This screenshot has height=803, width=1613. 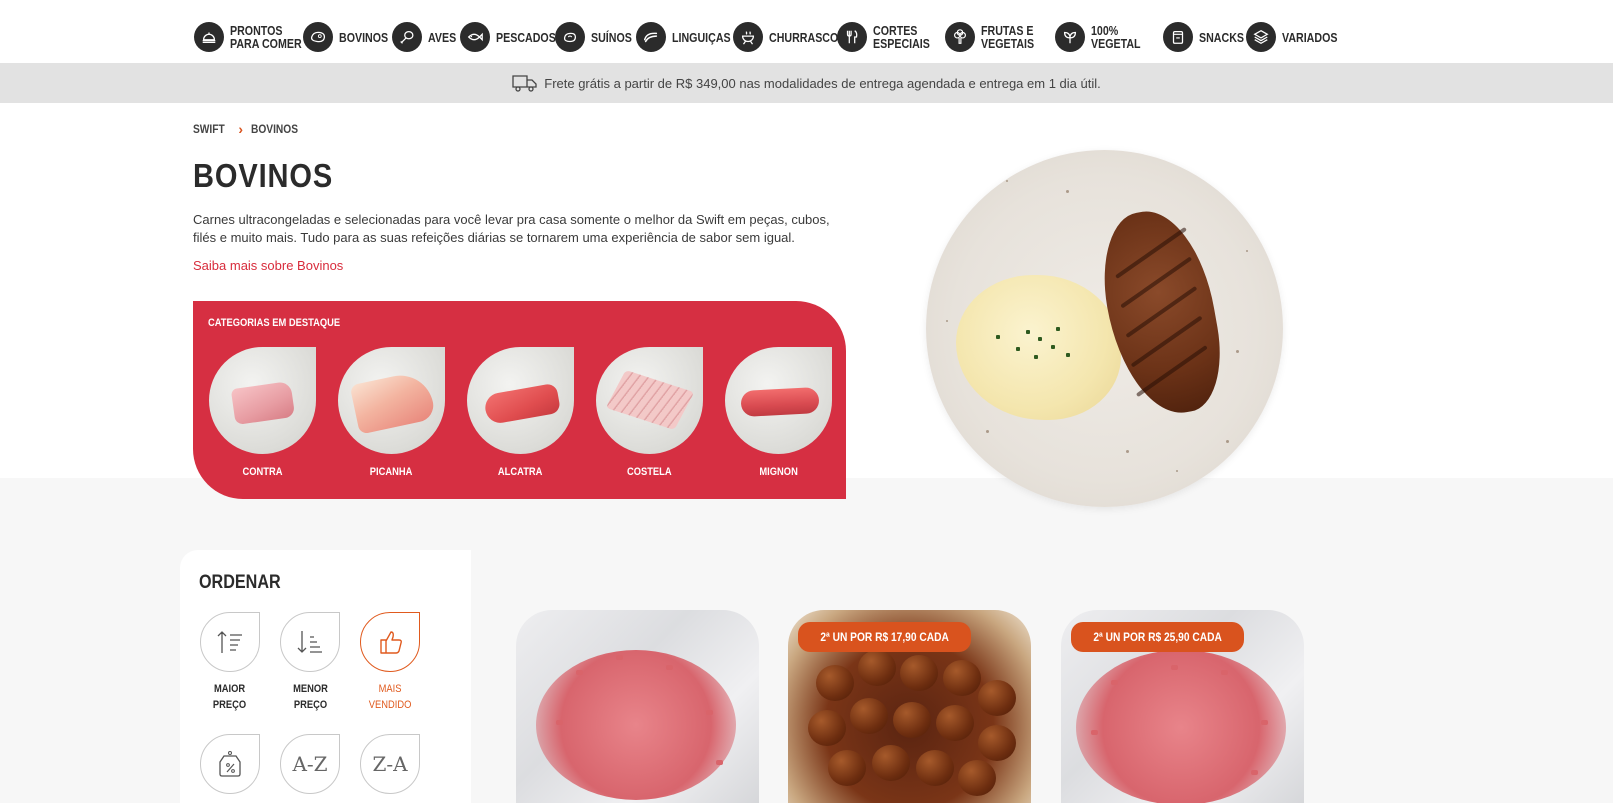 I want to click on chevron-right-icon: ›, so click(x=240, y=129).